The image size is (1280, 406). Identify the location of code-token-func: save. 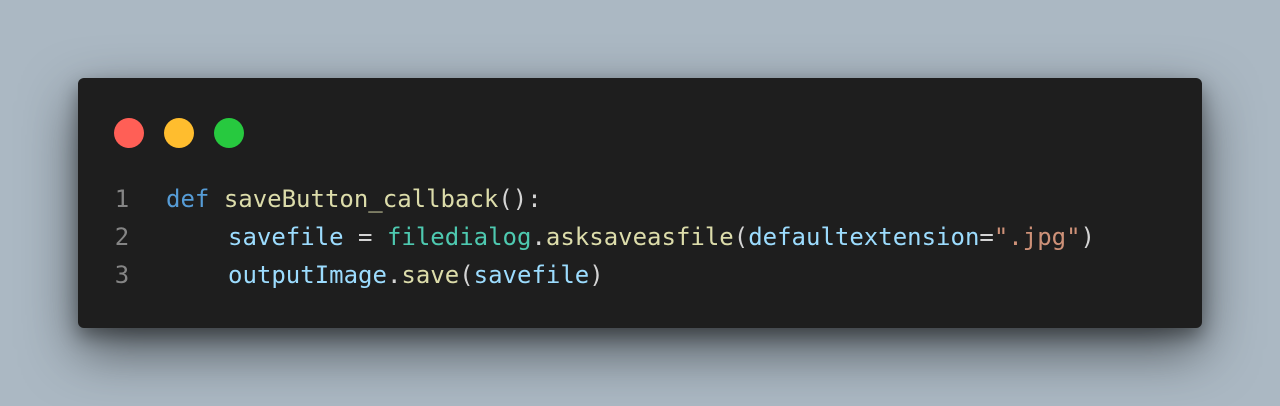
(430, 275).